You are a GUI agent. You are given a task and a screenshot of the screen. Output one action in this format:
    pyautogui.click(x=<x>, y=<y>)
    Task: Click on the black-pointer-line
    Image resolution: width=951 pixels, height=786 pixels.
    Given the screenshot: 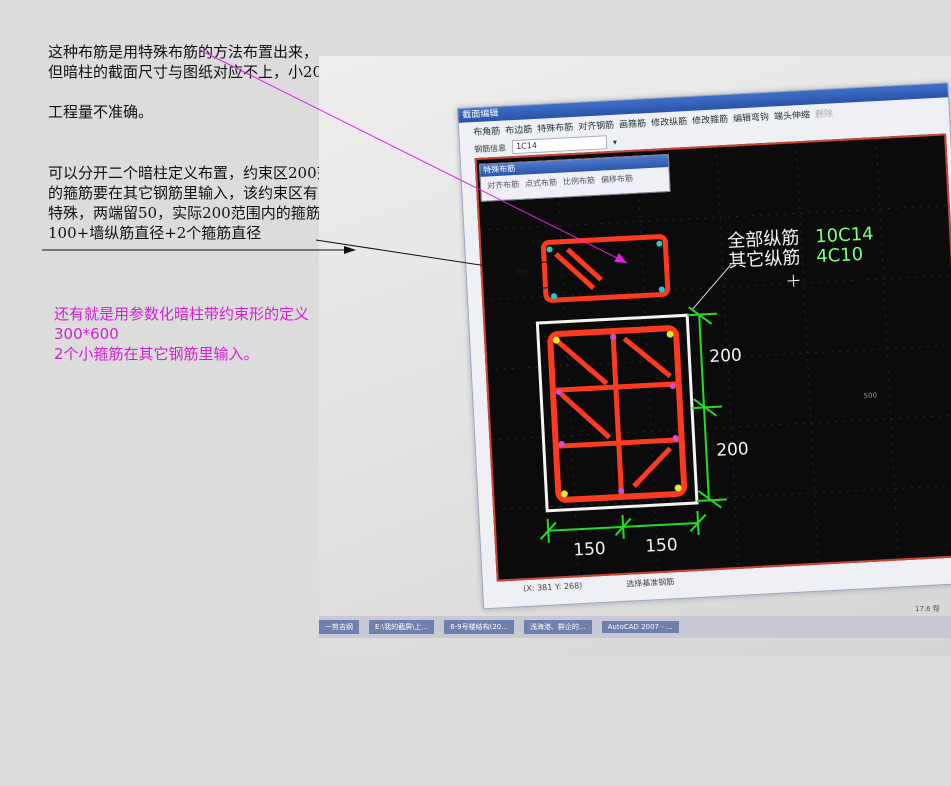 What is the action you would take?
    pyautogui.click(x=421, y=256)
    